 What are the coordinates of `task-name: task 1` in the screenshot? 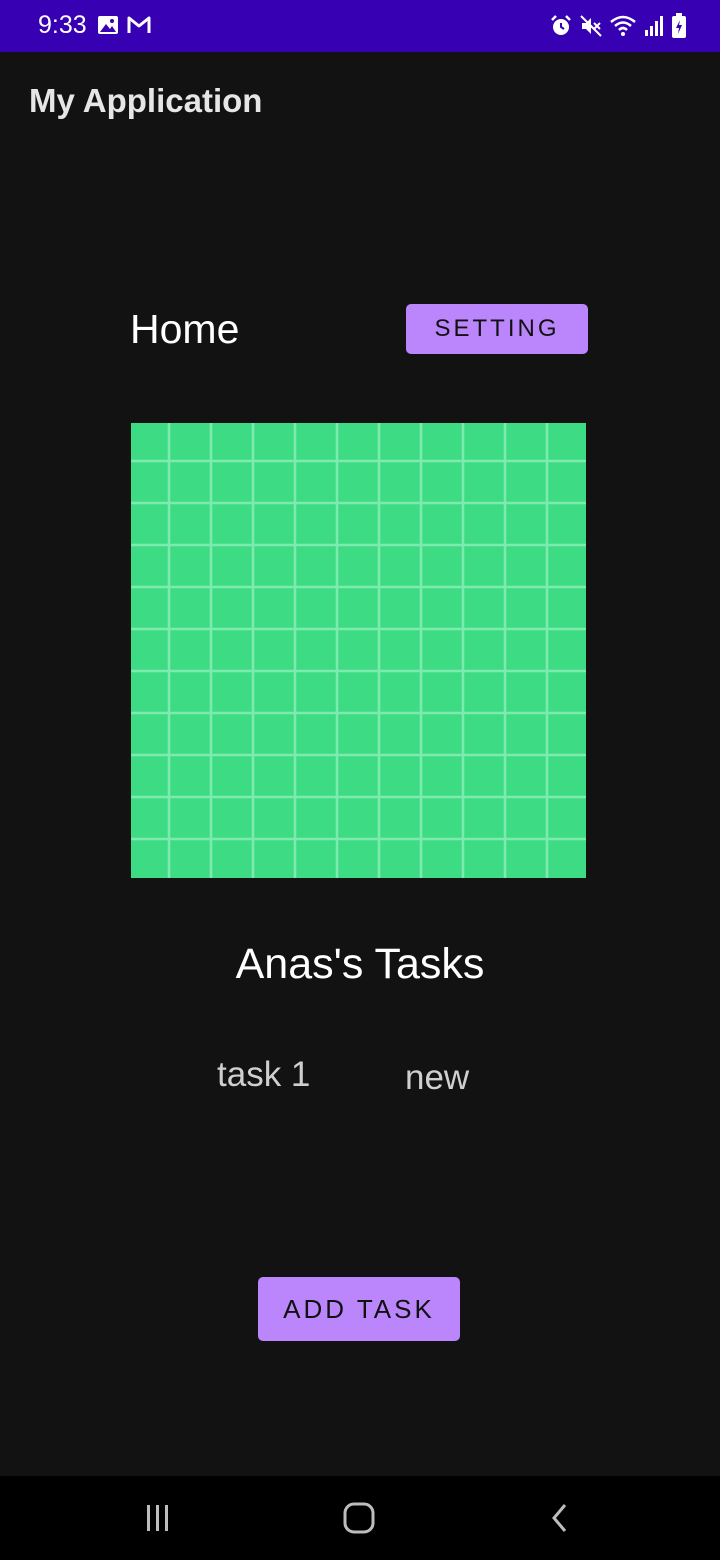 It's located at (263, 1075).